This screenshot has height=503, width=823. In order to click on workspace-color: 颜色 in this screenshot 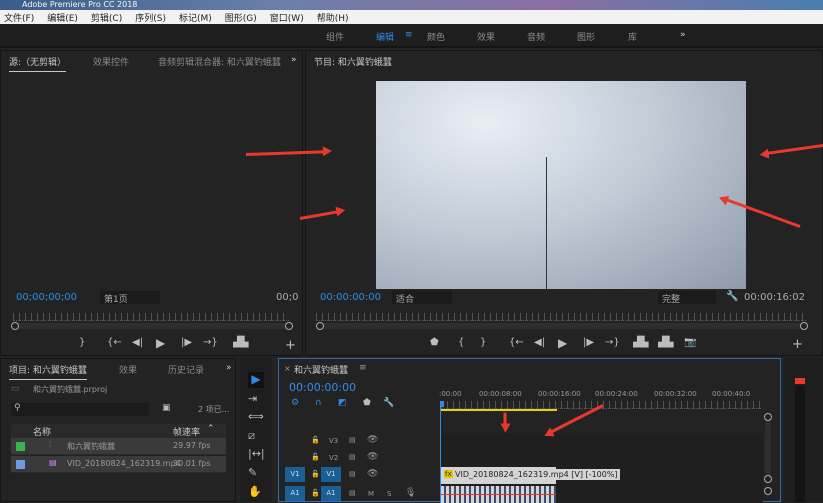, I will do `click(436, 36)`.